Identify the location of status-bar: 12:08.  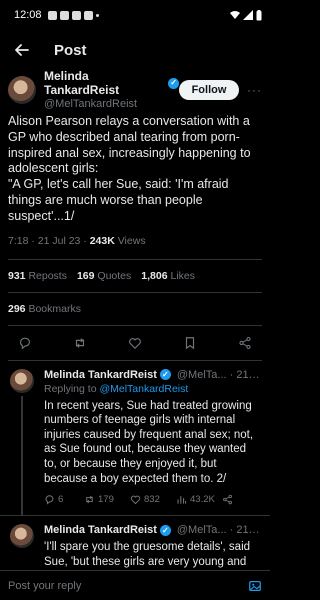
(135, 15).